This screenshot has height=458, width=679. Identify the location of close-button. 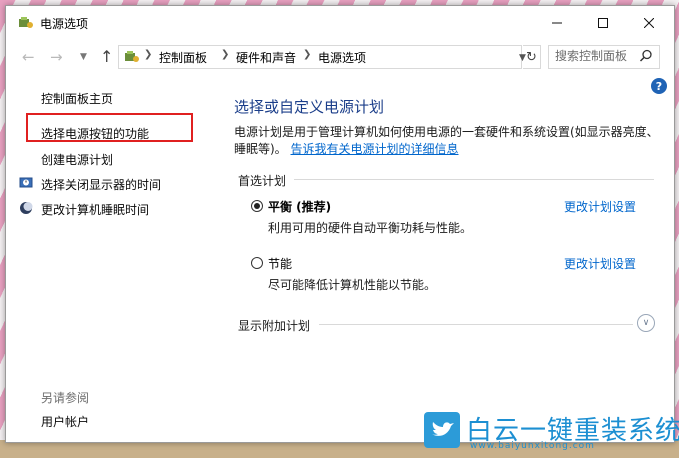
(649, 22).